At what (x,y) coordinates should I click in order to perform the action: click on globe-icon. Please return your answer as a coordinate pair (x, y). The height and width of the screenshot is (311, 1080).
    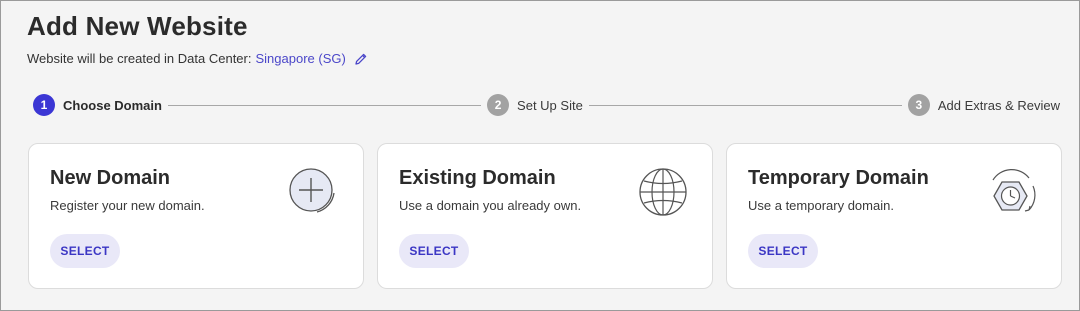
    Looking at the image, I should click on (663, 192).